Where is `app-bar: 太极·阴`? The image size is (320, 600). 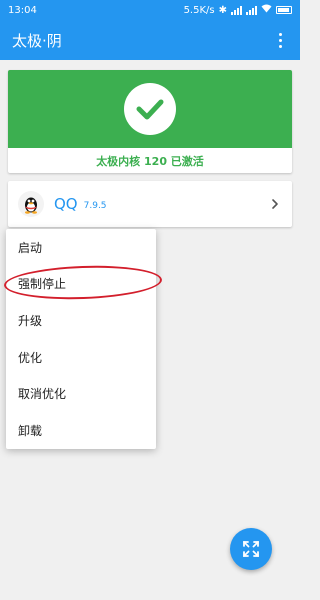 app-bar: 太极·阴 is located at coordinates (150, 40).